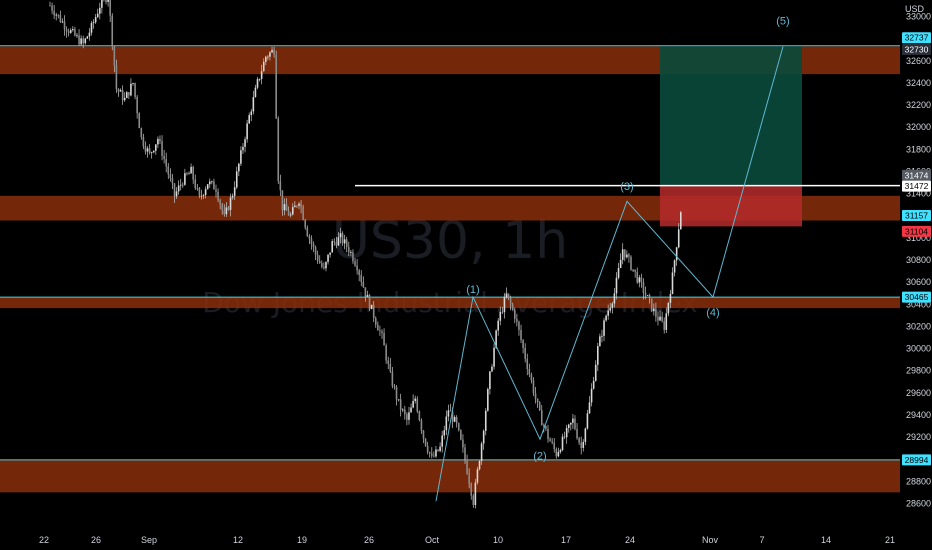 The width and height of the screenshot is (932, 550). I want to click on price-tag: 28994, so click(917, 460).